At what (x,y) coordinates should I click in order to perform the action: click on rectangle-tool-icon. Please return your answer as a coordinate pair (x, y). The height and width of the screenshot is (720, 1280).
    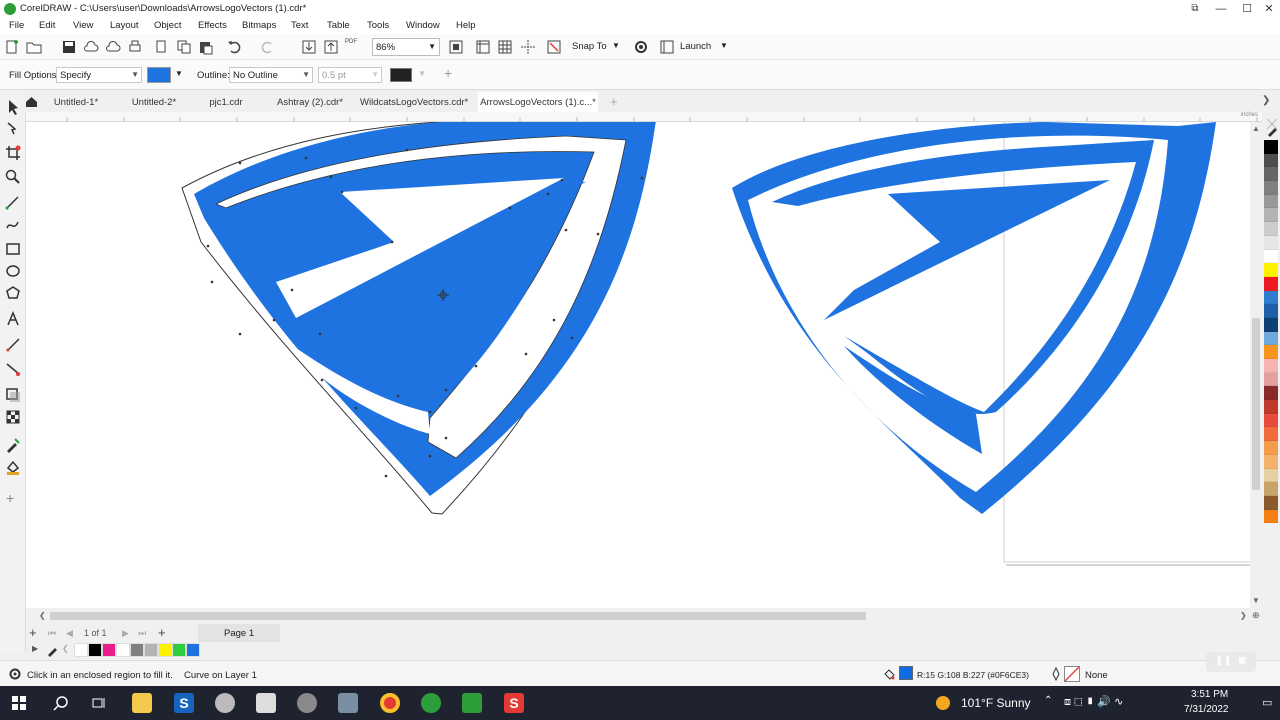
    Looking at the image, I should click on (13, 249).